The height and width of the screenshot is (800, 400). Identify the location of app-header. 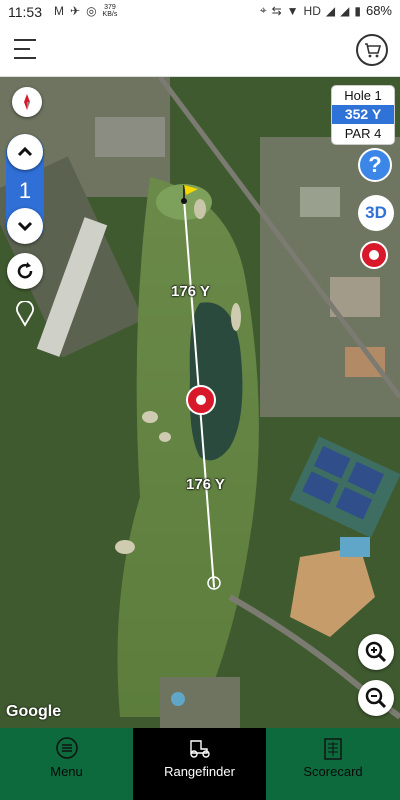
(200, 50).